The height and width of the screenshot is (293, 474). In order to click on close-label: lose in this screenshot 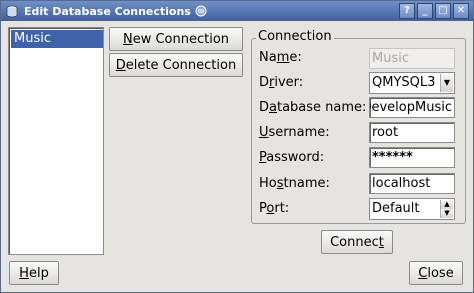, I will do `click(440, 273)`.